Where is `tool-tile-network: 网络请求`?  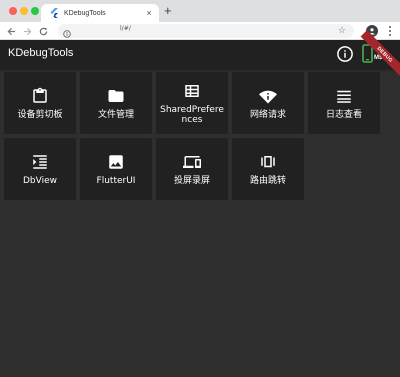 tool-tile-network: 网络请求 is located at coordinates (268, 103).